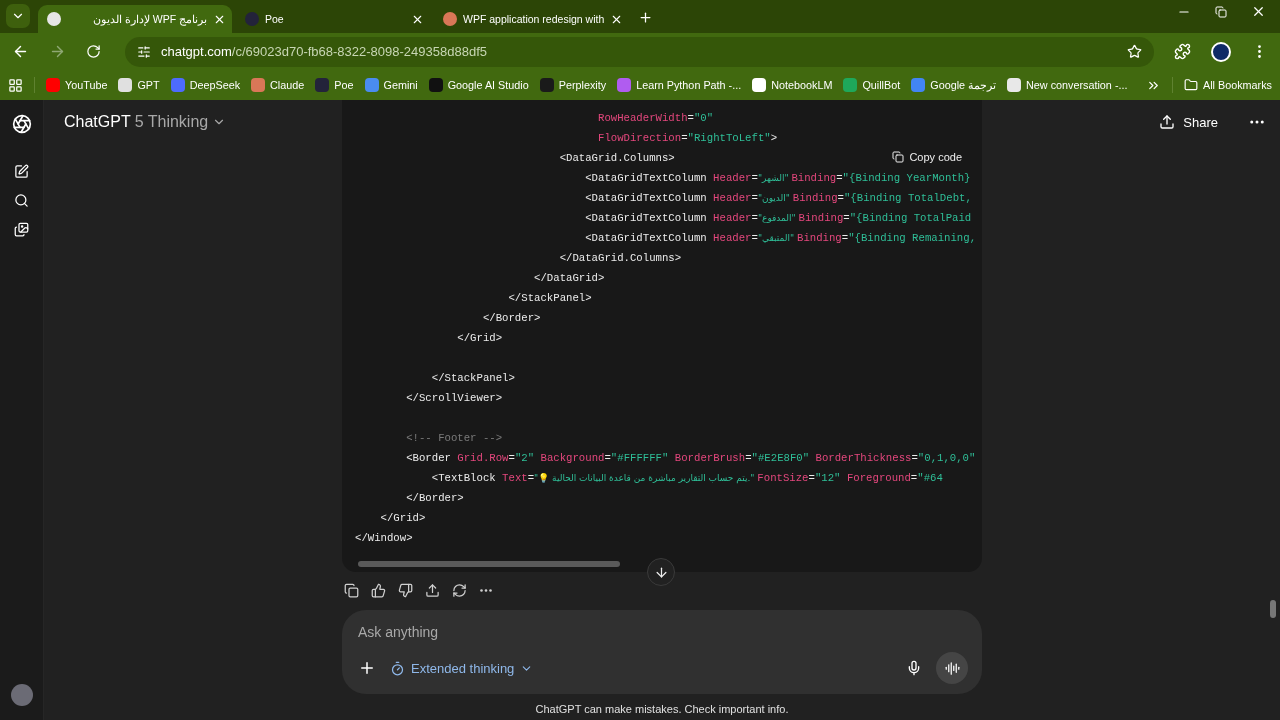 The width and height of the screenshot is (1280, 720). Describe the element at coordinates (21, 695) in the screenshot. I see `avatar` at that location.